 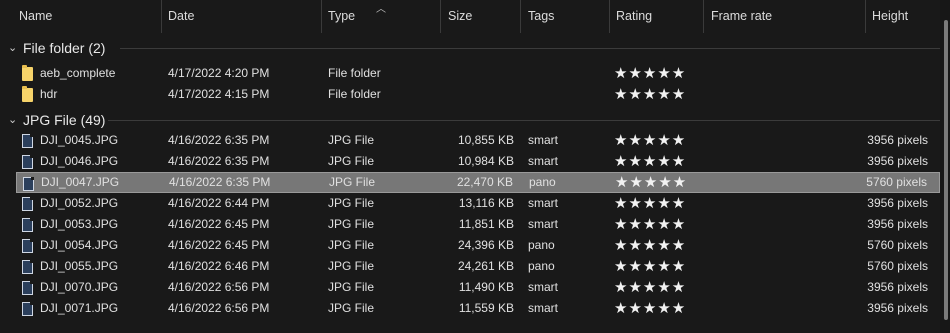 I want to click on group-title: File folder (2), so click(x=64, y=48).